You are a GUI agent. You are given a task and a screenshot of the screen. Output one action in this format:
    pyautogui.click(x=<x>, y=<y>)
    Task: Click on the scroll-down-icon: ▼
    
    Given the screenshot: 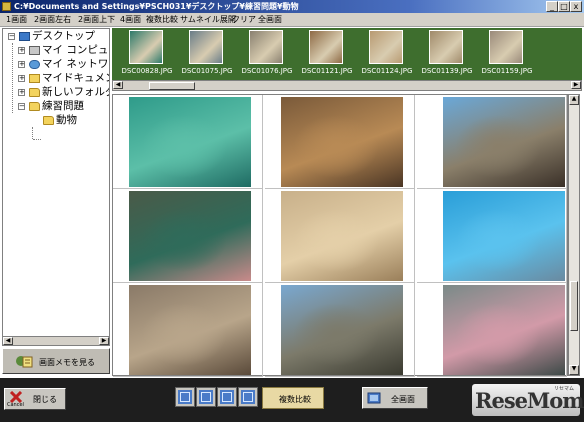 What is the action you would take?
    pyautogui.click(x=574, y=370)
    